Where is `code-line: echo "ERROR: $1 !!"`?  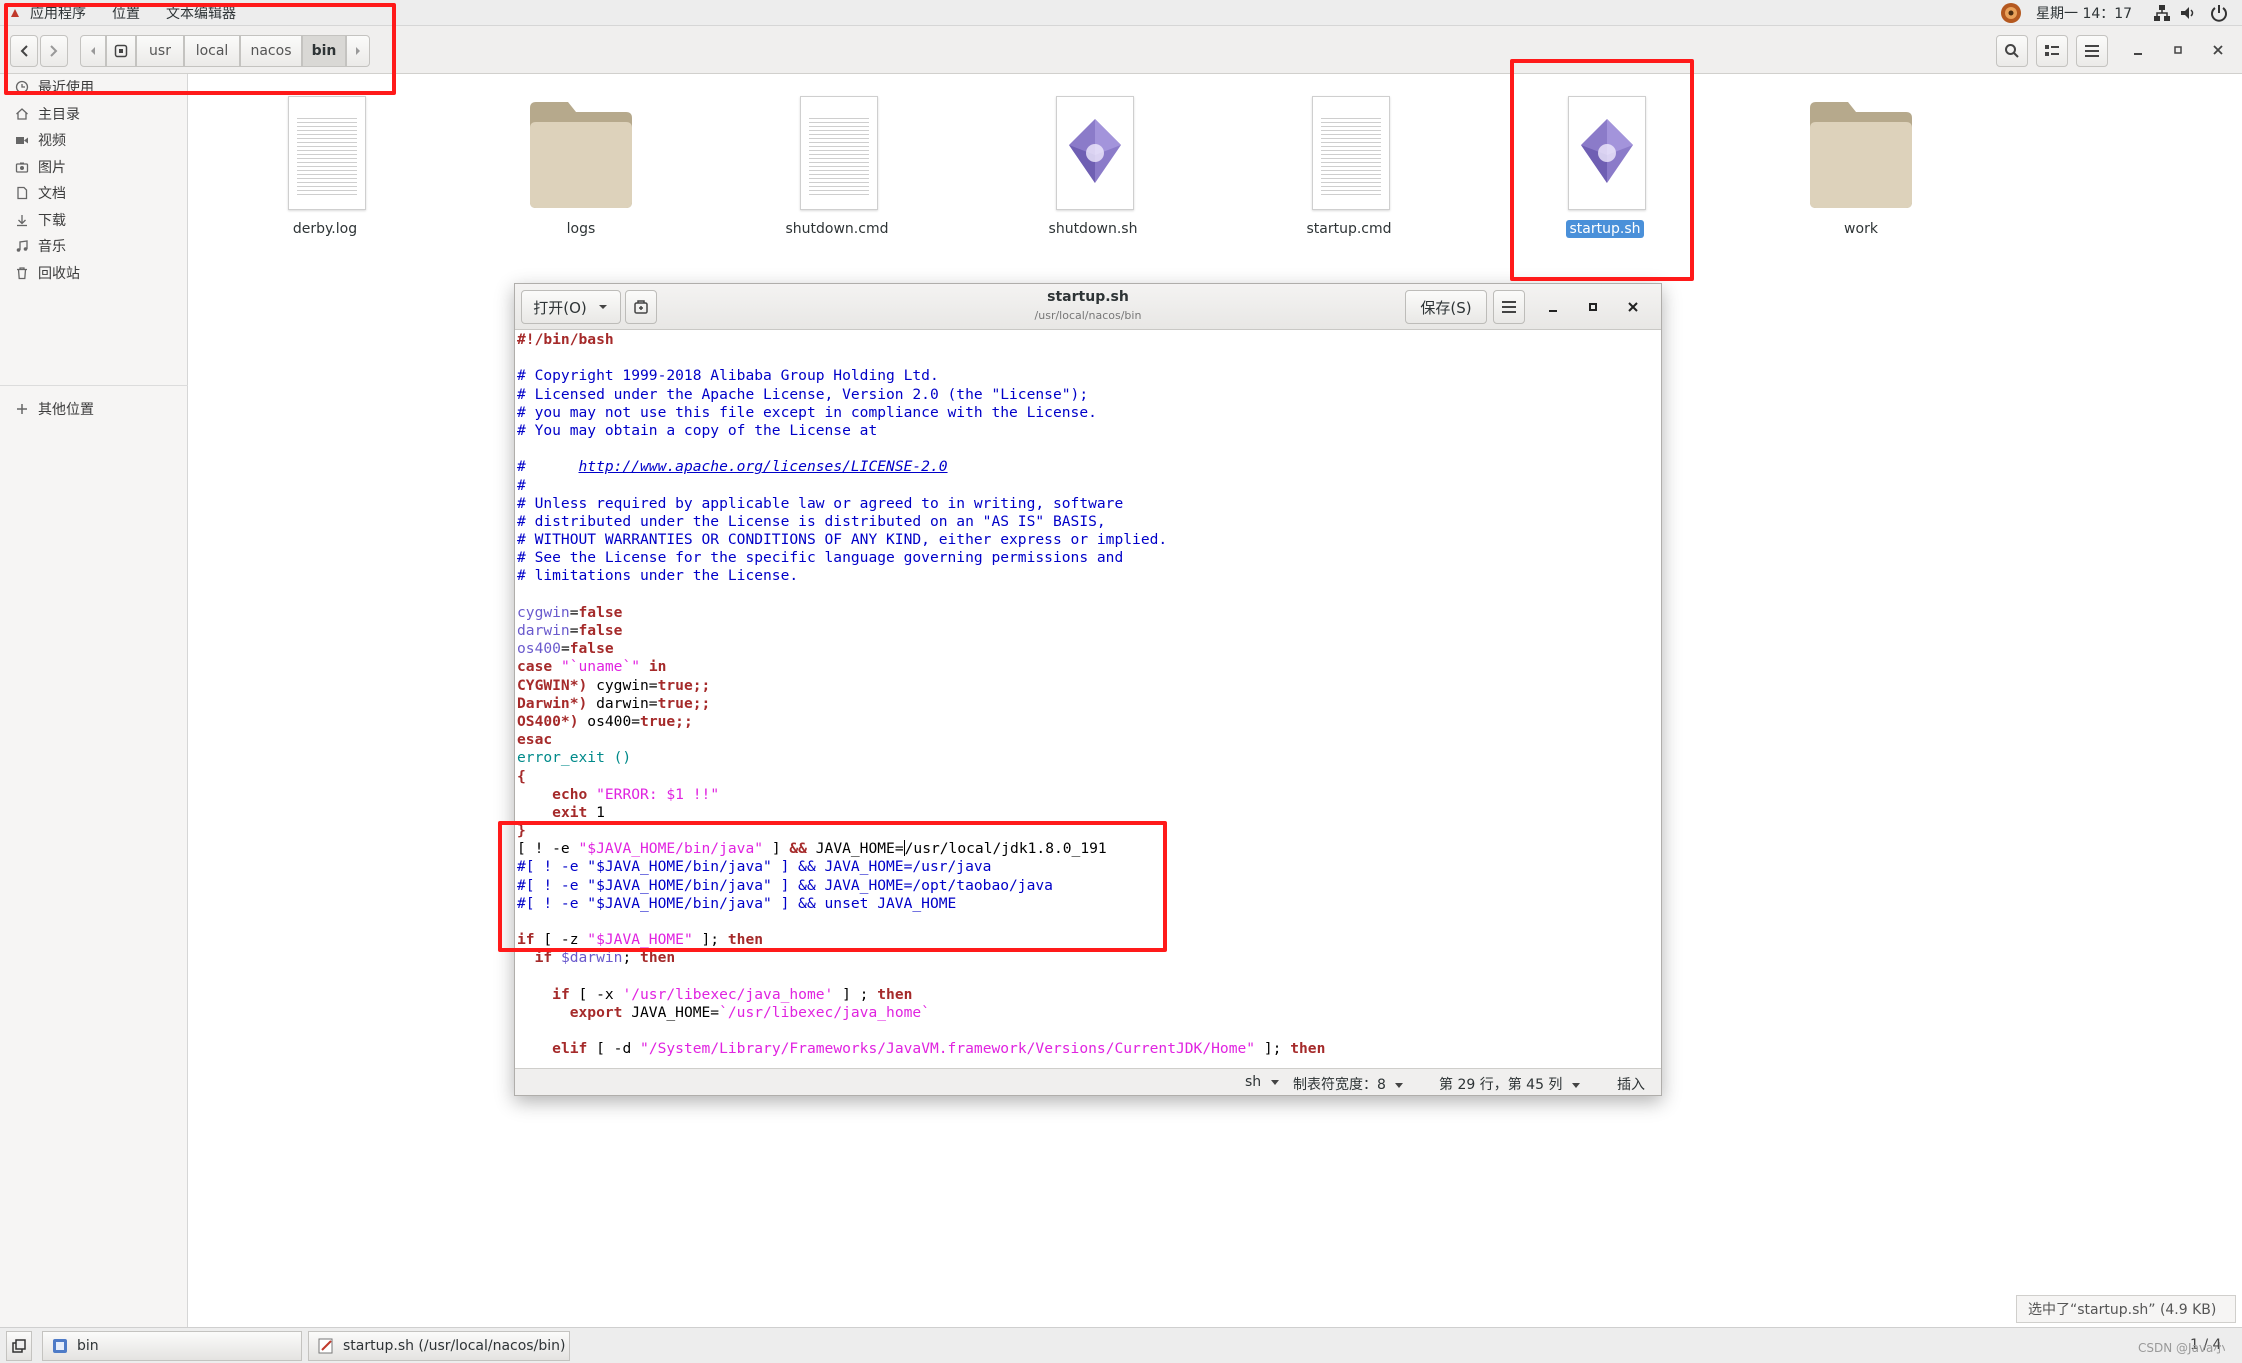 code-line: echo "ERROR: $1 !!" is located at coordinates (1089, 795).